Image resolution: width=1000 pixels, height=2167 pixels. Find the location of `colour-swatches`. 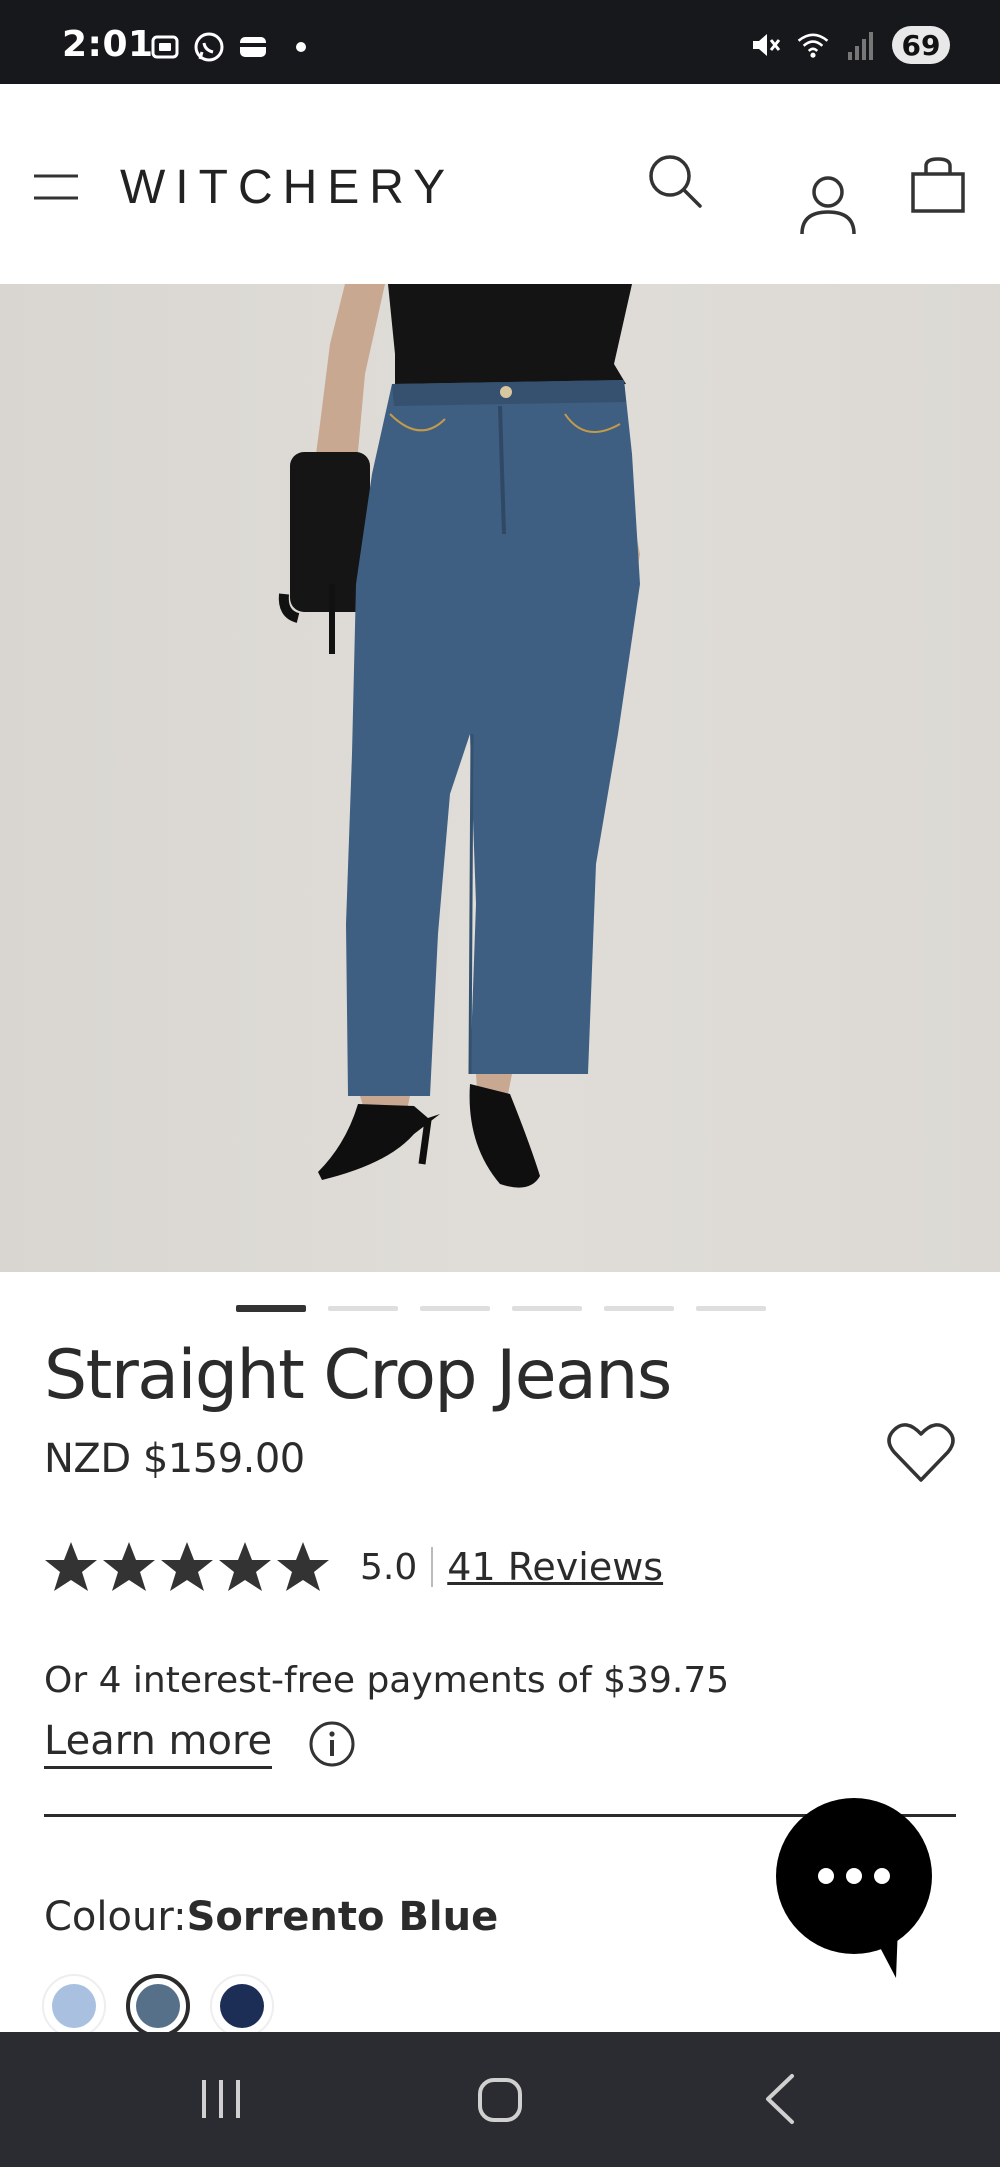

colour-swatches is located at coordinates (158, 2006).